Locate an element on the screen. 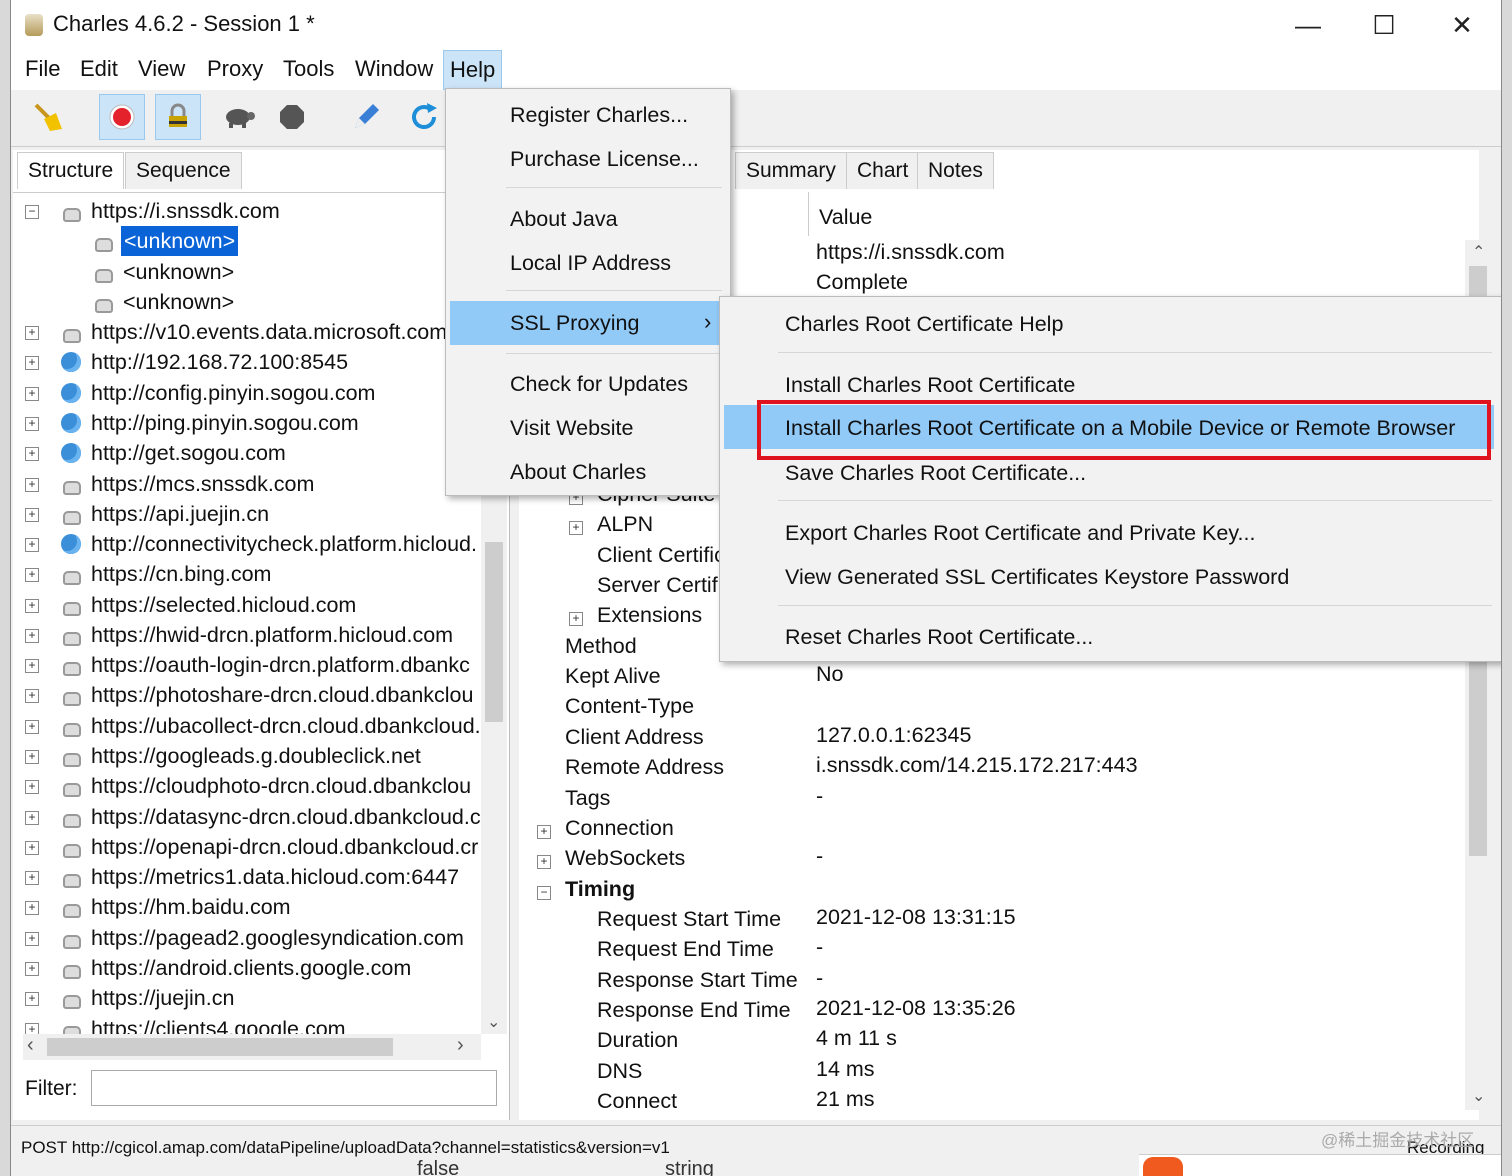 The width and height of the screenshot is (1512, 1176). menu-item-about-java: About Java is located at coordinates (564, 219).